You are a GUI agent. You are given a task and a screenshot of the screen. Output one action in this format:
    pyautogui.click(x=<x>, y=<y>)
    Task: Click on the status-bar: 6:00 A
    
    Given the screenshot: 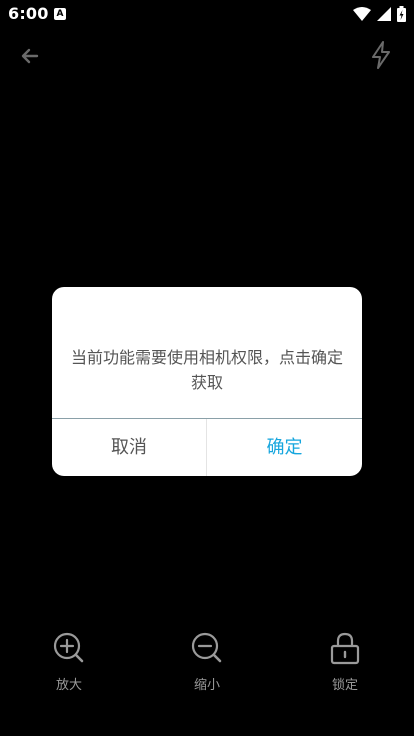 What is the action you would take?
    pyautogui.click(x=207, y=14)
    